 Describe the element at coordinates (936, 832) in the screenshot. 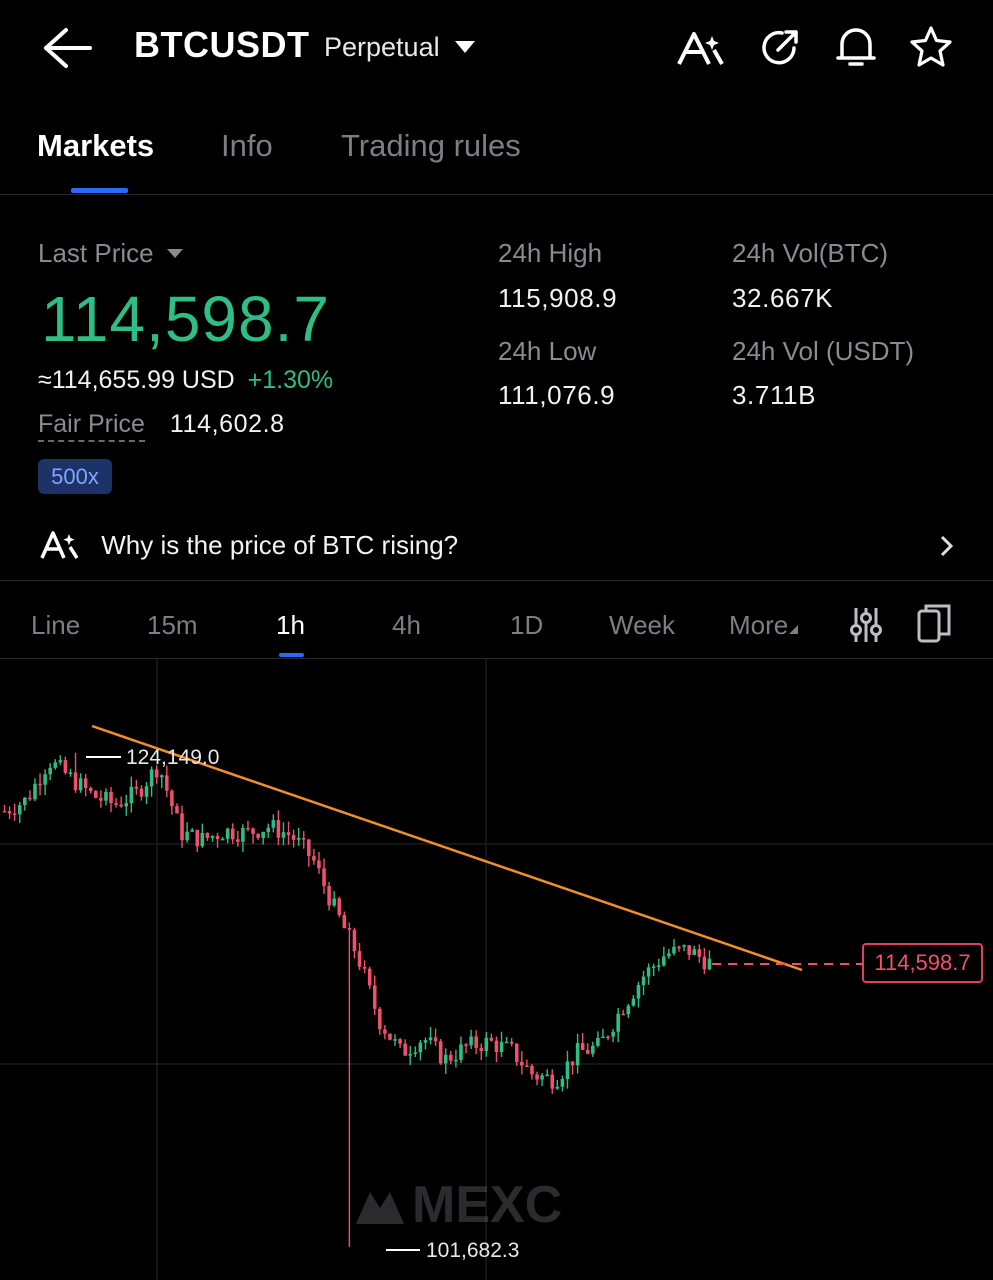

I see `y-tick-label: 120,000.0` at that location.